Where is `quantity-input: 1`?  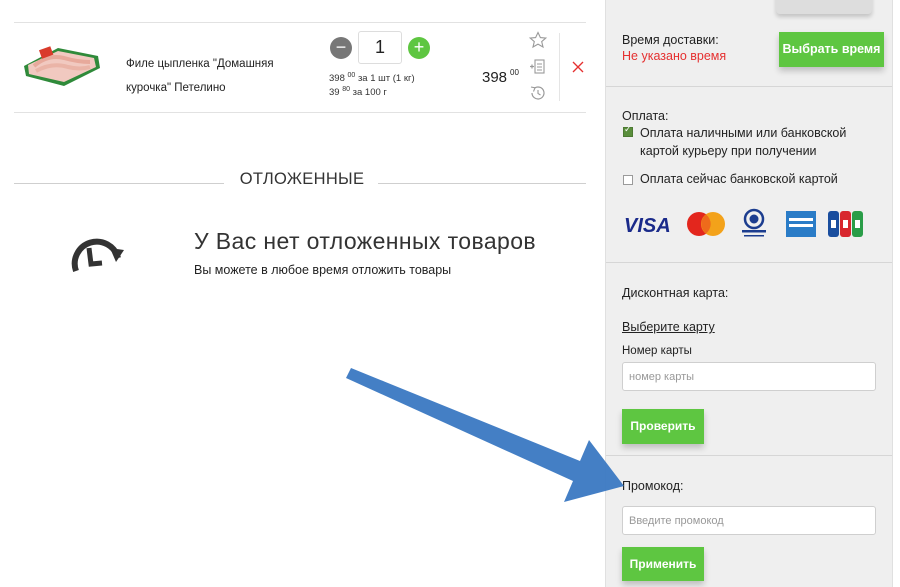
quantity-input: 1 is located at coordinates (380, 47).